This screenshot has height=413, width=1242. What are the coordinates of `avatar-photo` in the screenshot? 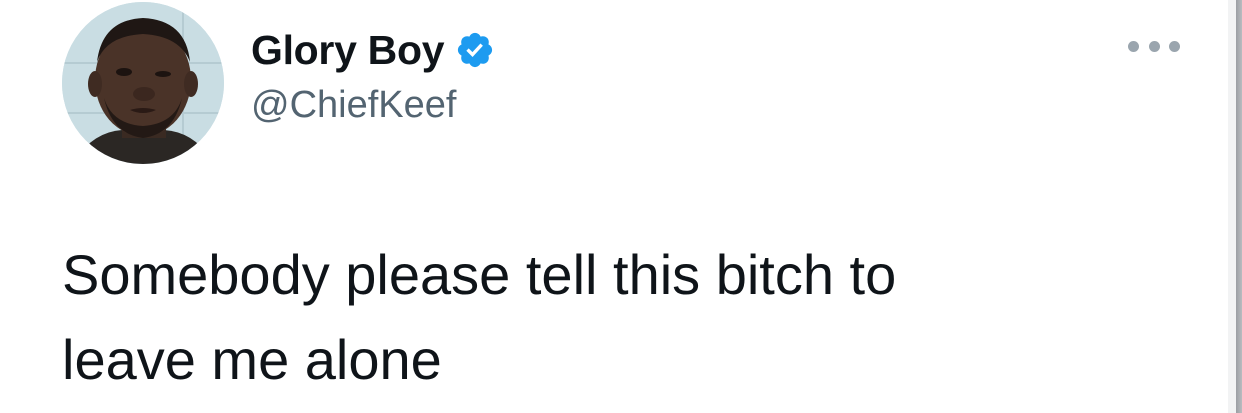 It's located at (143, 83).